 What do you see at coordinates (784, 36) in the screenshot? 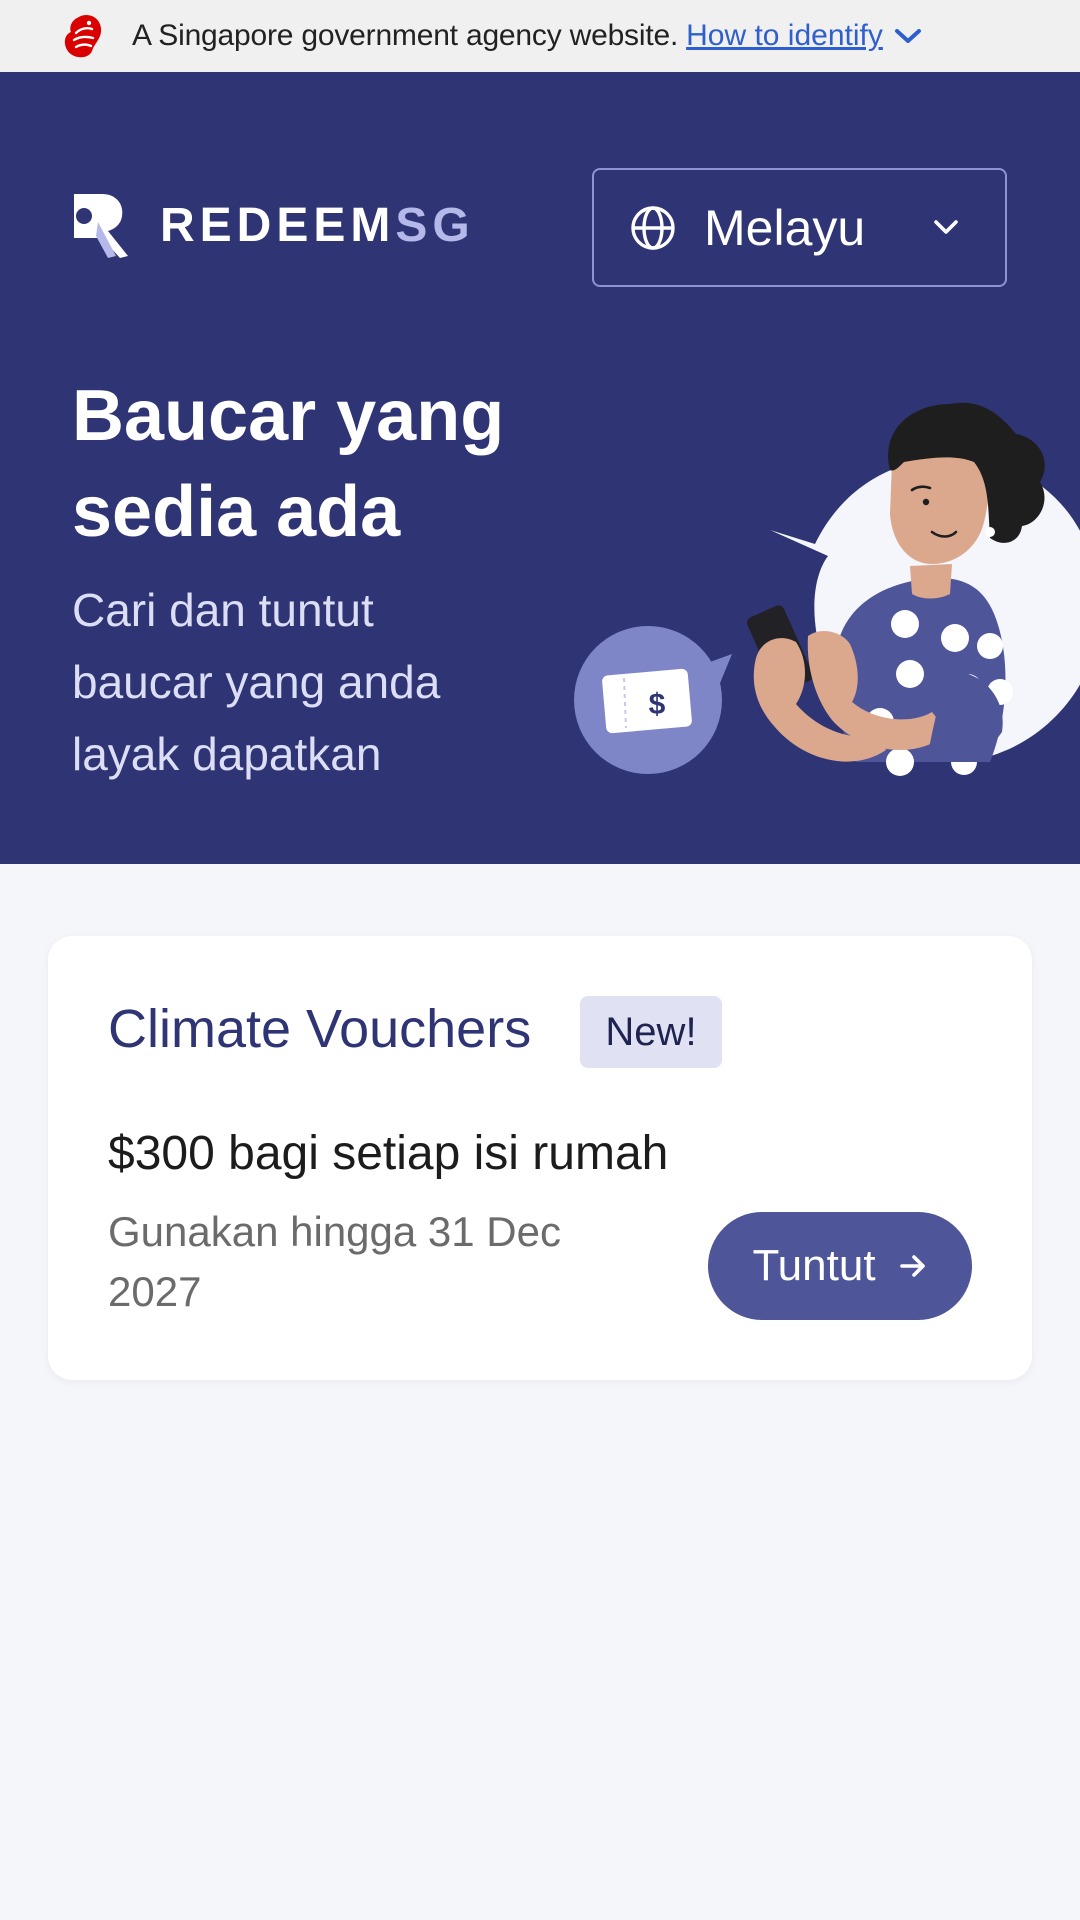
I see `how-to-identify-link: How to identify` at bounding box center [784, 36].